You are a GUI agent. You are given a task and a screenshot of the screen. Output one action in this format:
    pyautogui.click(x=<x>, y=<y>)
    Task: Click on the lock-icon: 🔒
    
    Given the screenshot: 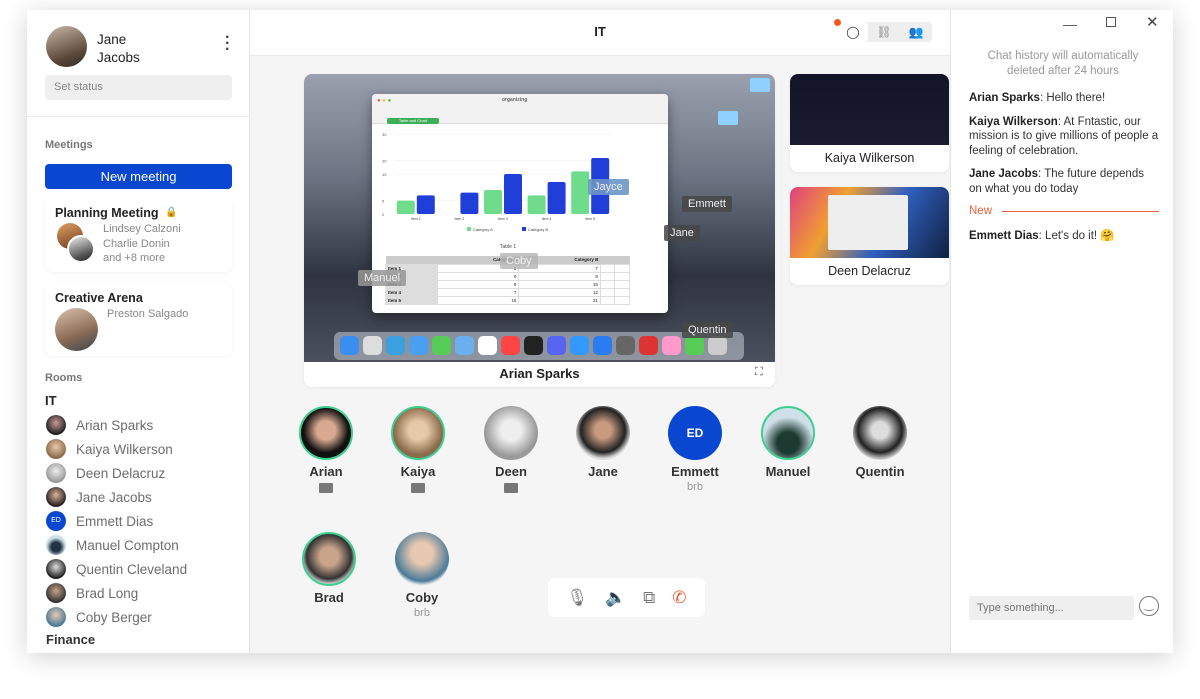 What is the action you would take?
    pyautogui.click(x=171, y=212)
    